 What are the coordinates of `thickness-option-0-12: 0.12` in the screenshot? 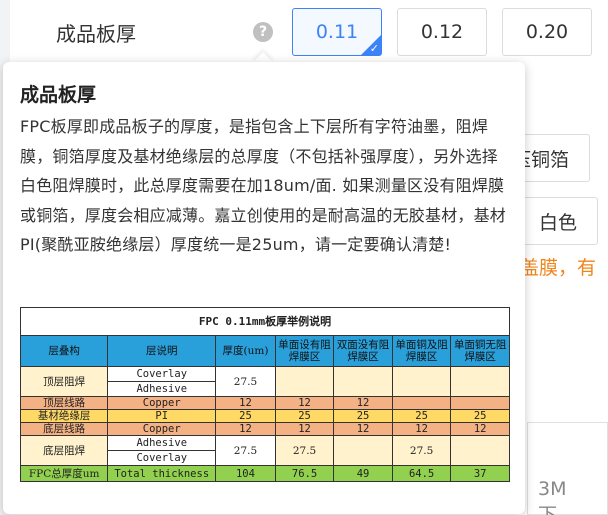 It's located at (442, 32).